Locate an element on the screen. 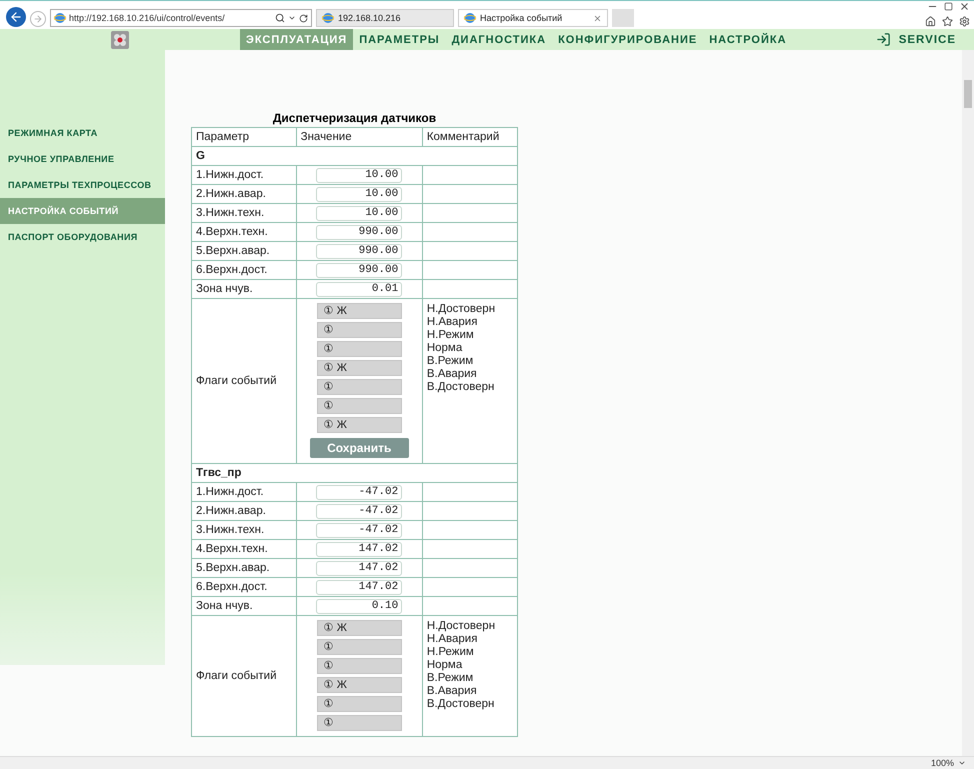 The image size is (974, 769). service-link: SERVICE is located at coordinates (916, 39).